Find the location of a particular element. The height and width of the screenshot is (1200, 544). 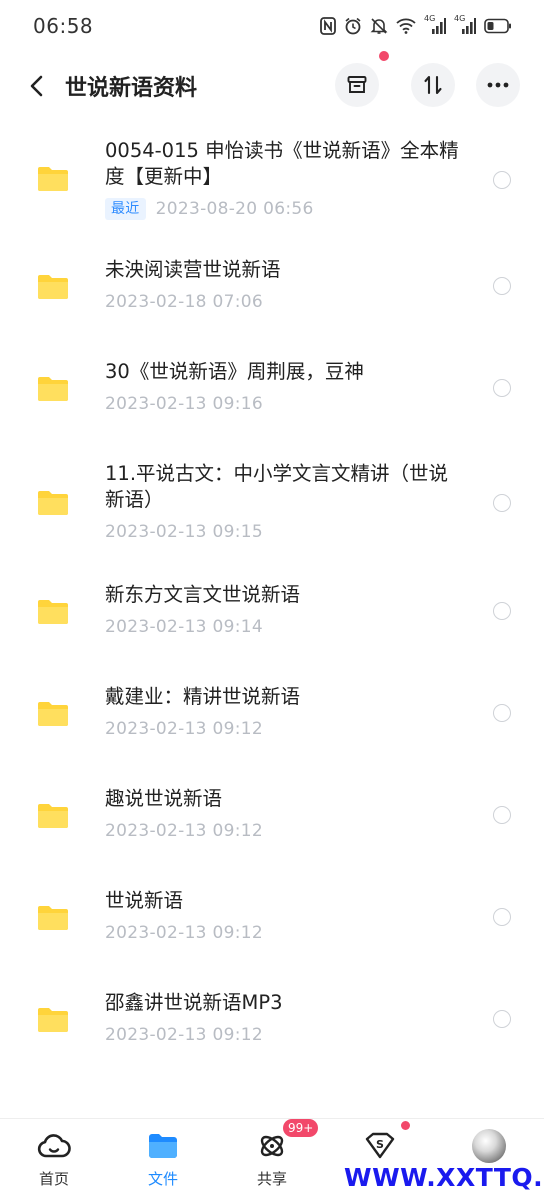

modified-time: 2023-08-20 06:56 is located at coordinates (234, 209).